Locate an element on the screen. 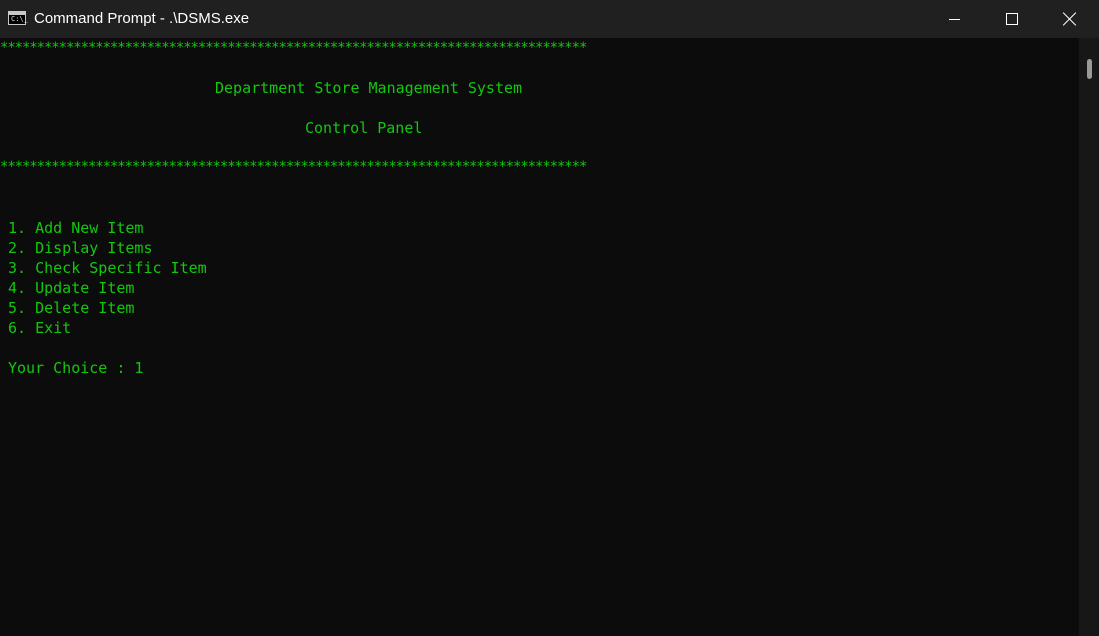 This screenshot has height=636, width=1099. menu-item-delete: 5. Delete Item is located at coordinates (71, 308).